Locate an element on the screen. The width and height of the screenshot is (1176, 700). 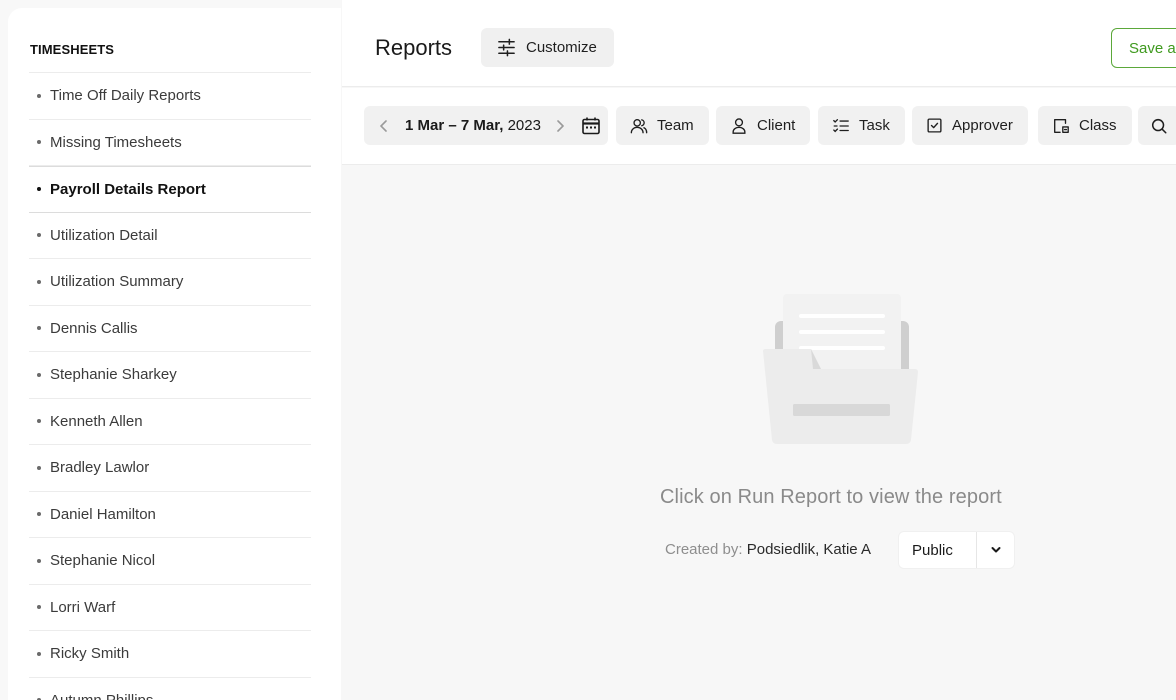
date-end: 7 Mar, is located at coordinates (482, 125).